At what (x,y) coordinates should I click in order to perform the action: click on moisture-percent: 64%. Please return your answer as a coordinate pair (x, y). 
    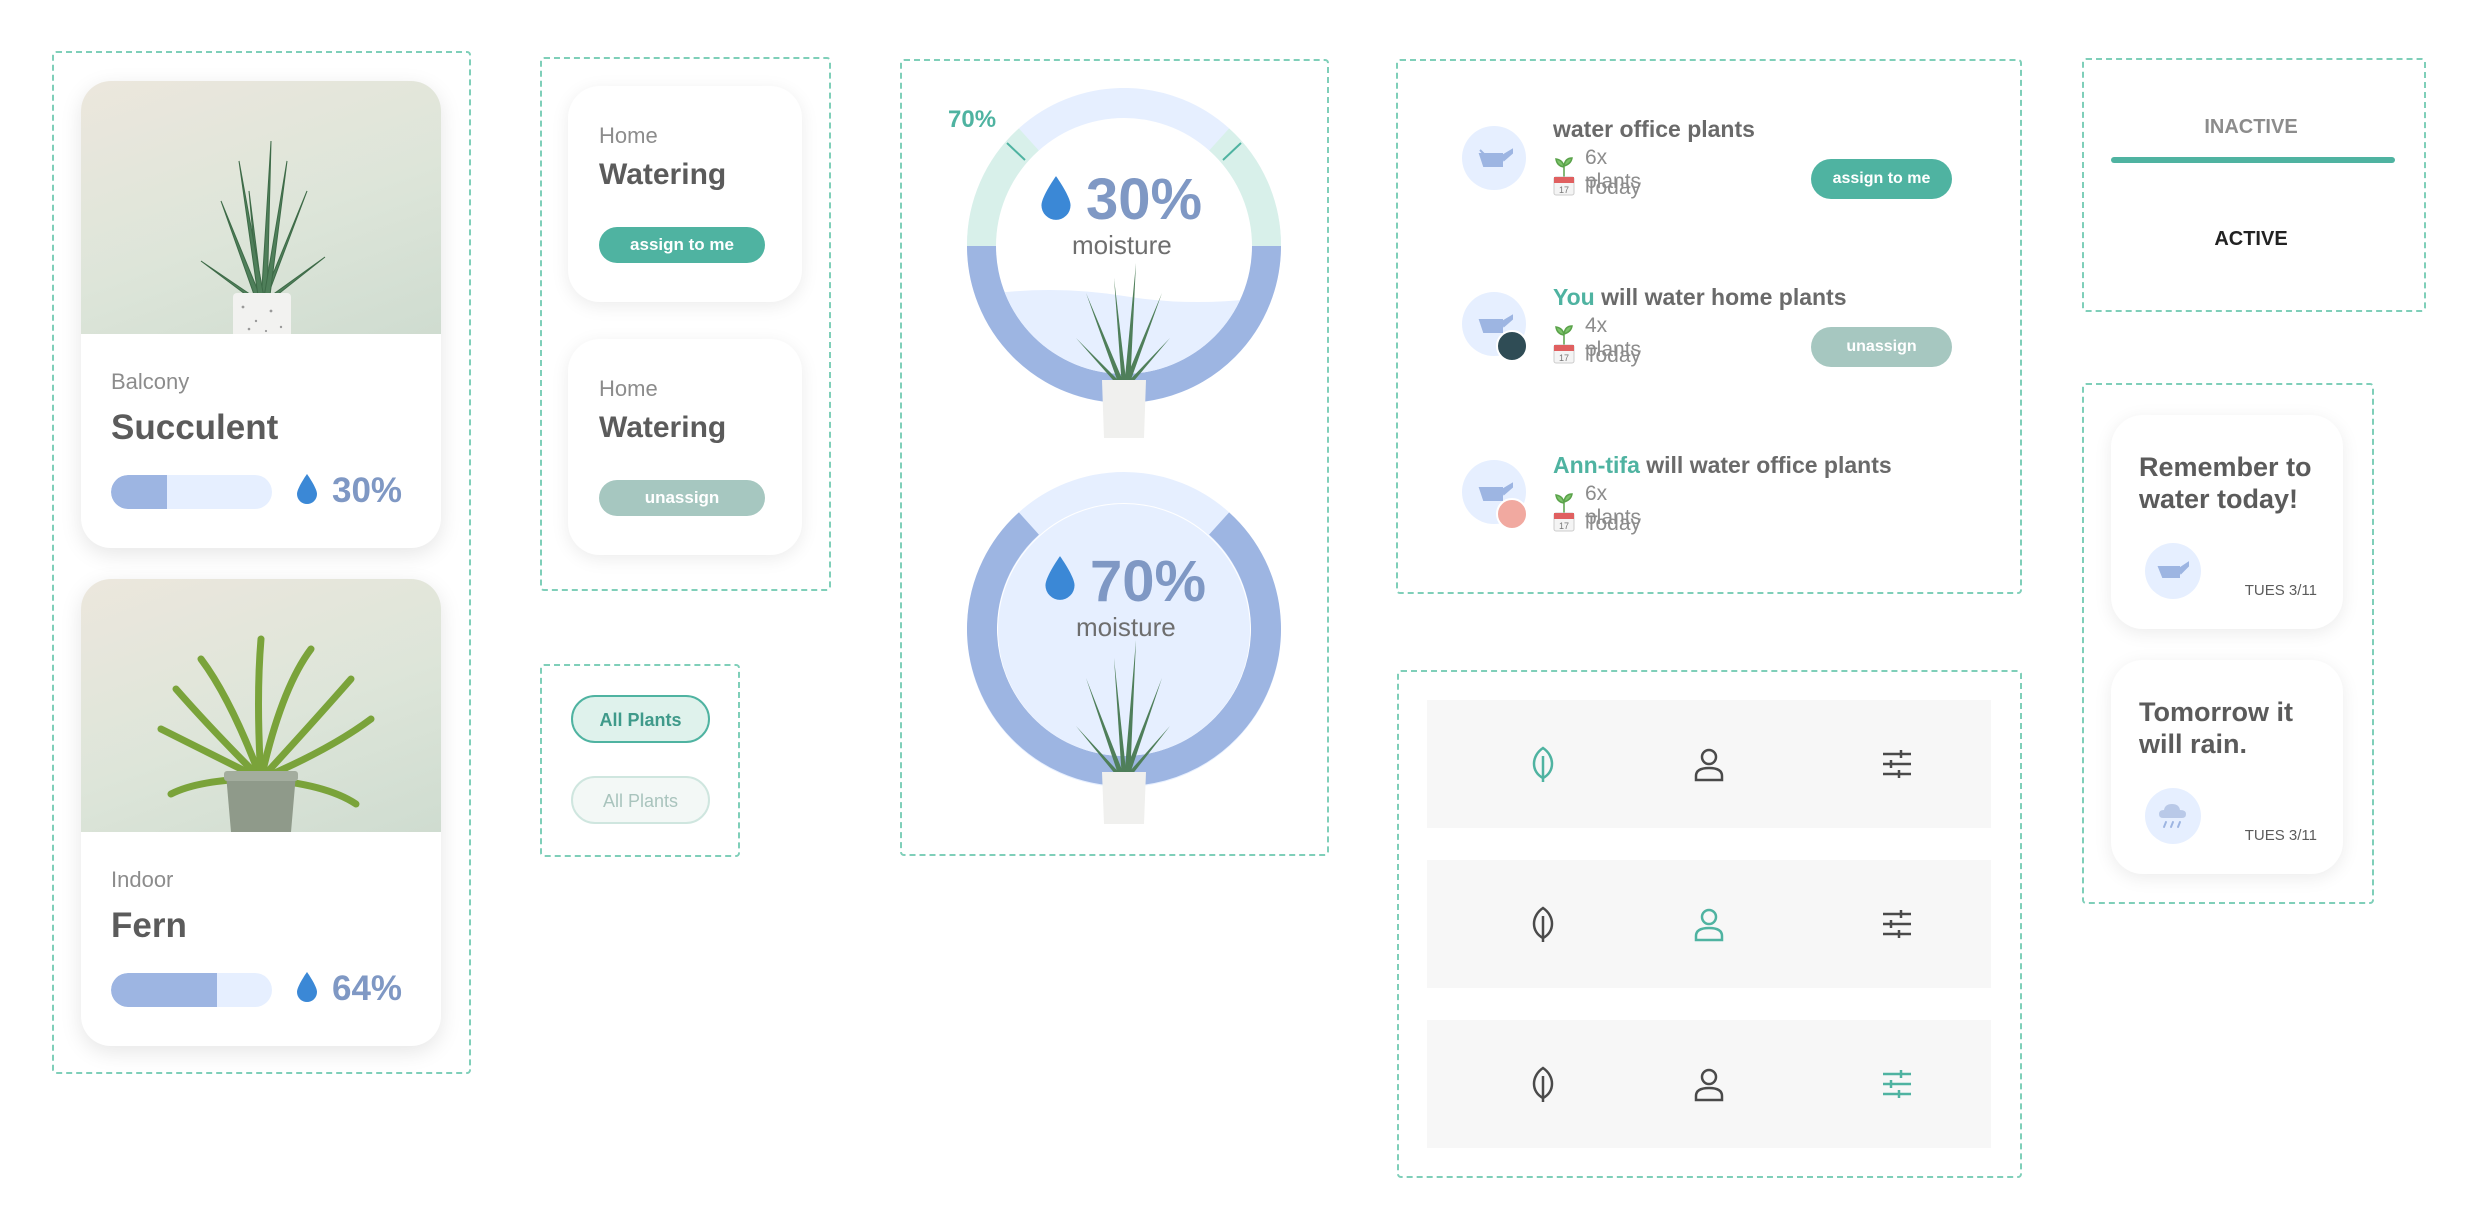
    Looking at the image, I should click on (367, 988).